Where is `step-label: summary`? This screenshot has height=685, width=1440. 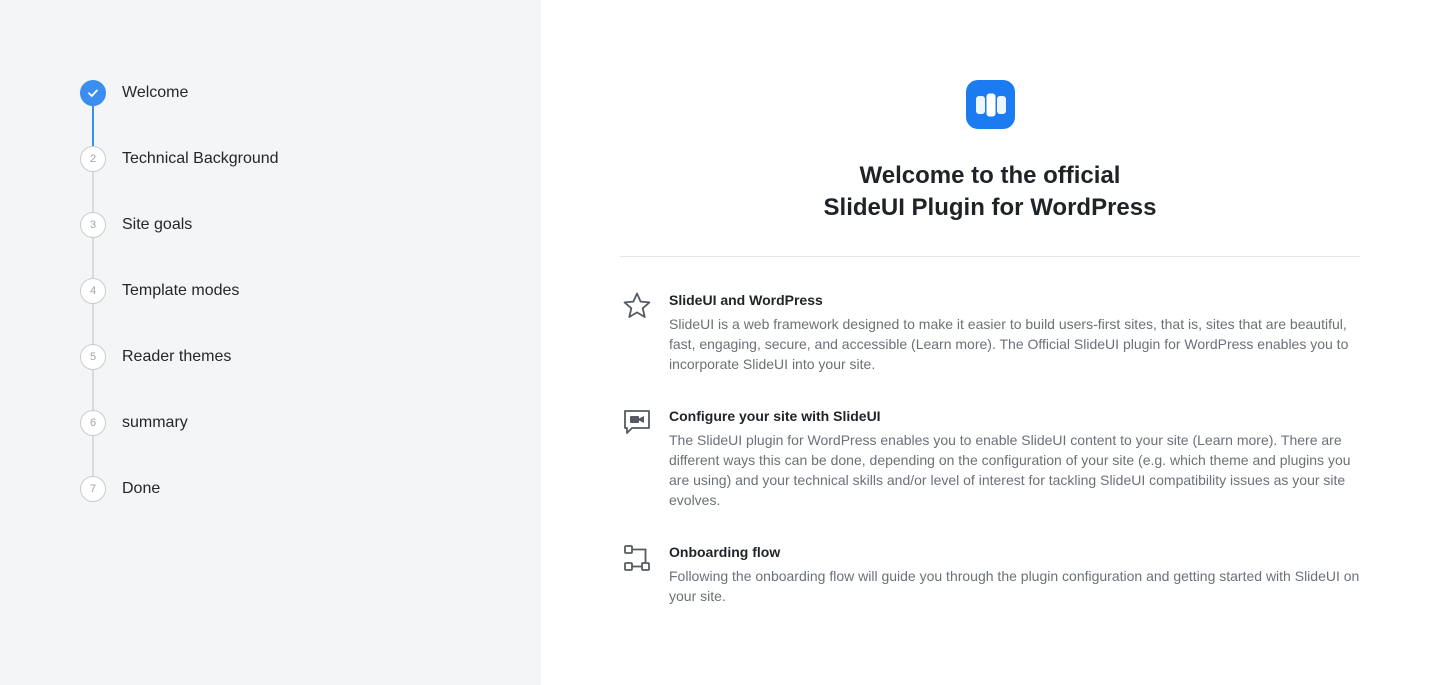 step-label: summary is located at coordinates (155, 422).